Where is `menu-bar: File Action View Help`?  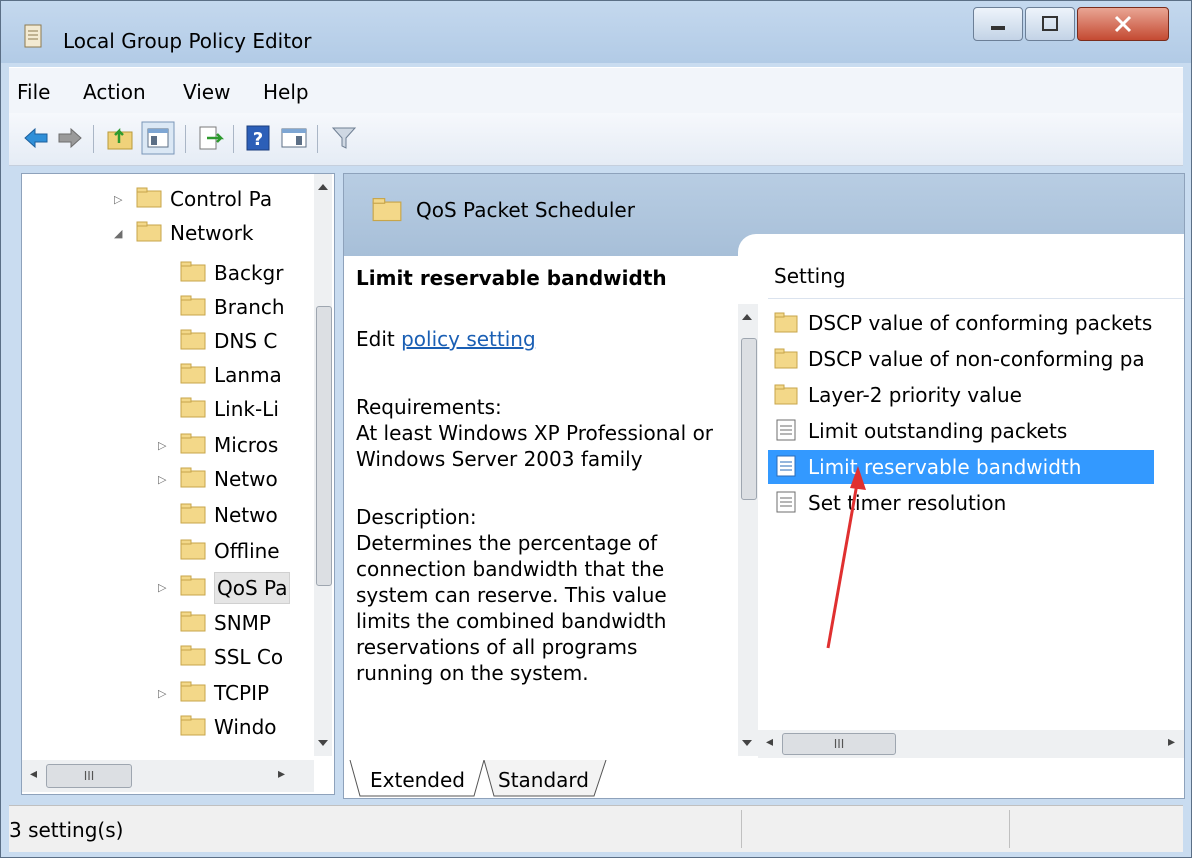
menu-bar: File Action View Help is located at coordinates (596, 90).